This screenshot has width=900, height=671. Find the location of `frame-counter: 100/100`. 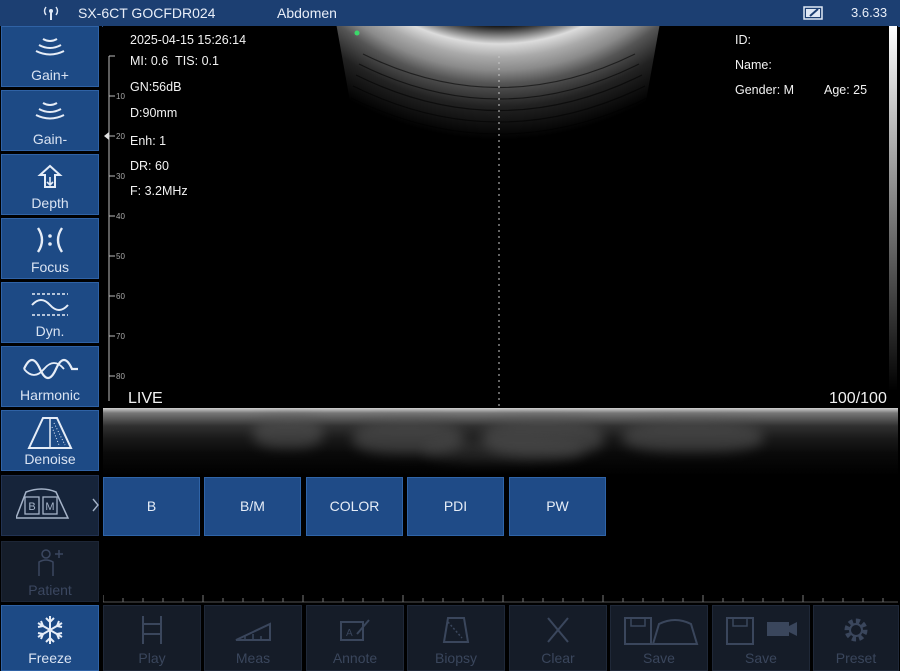

frame-counter: 100/100 is located at coordinates (858, 398).